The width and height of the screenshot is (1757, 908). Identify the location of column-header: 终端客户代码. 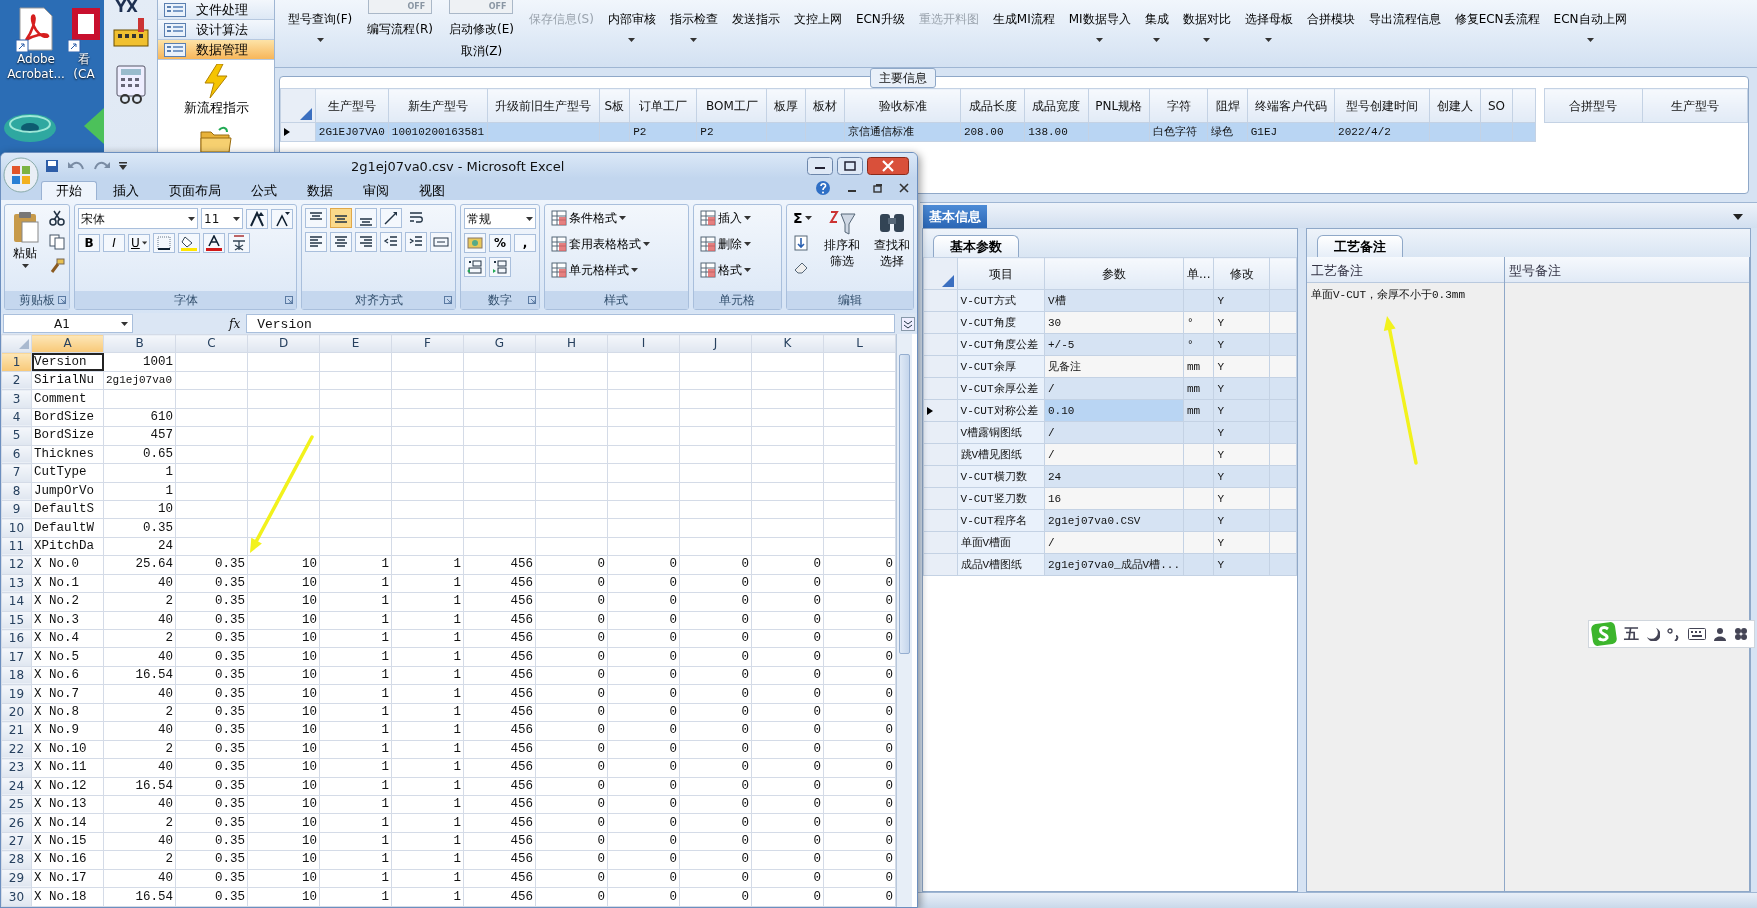
(1291, 105).